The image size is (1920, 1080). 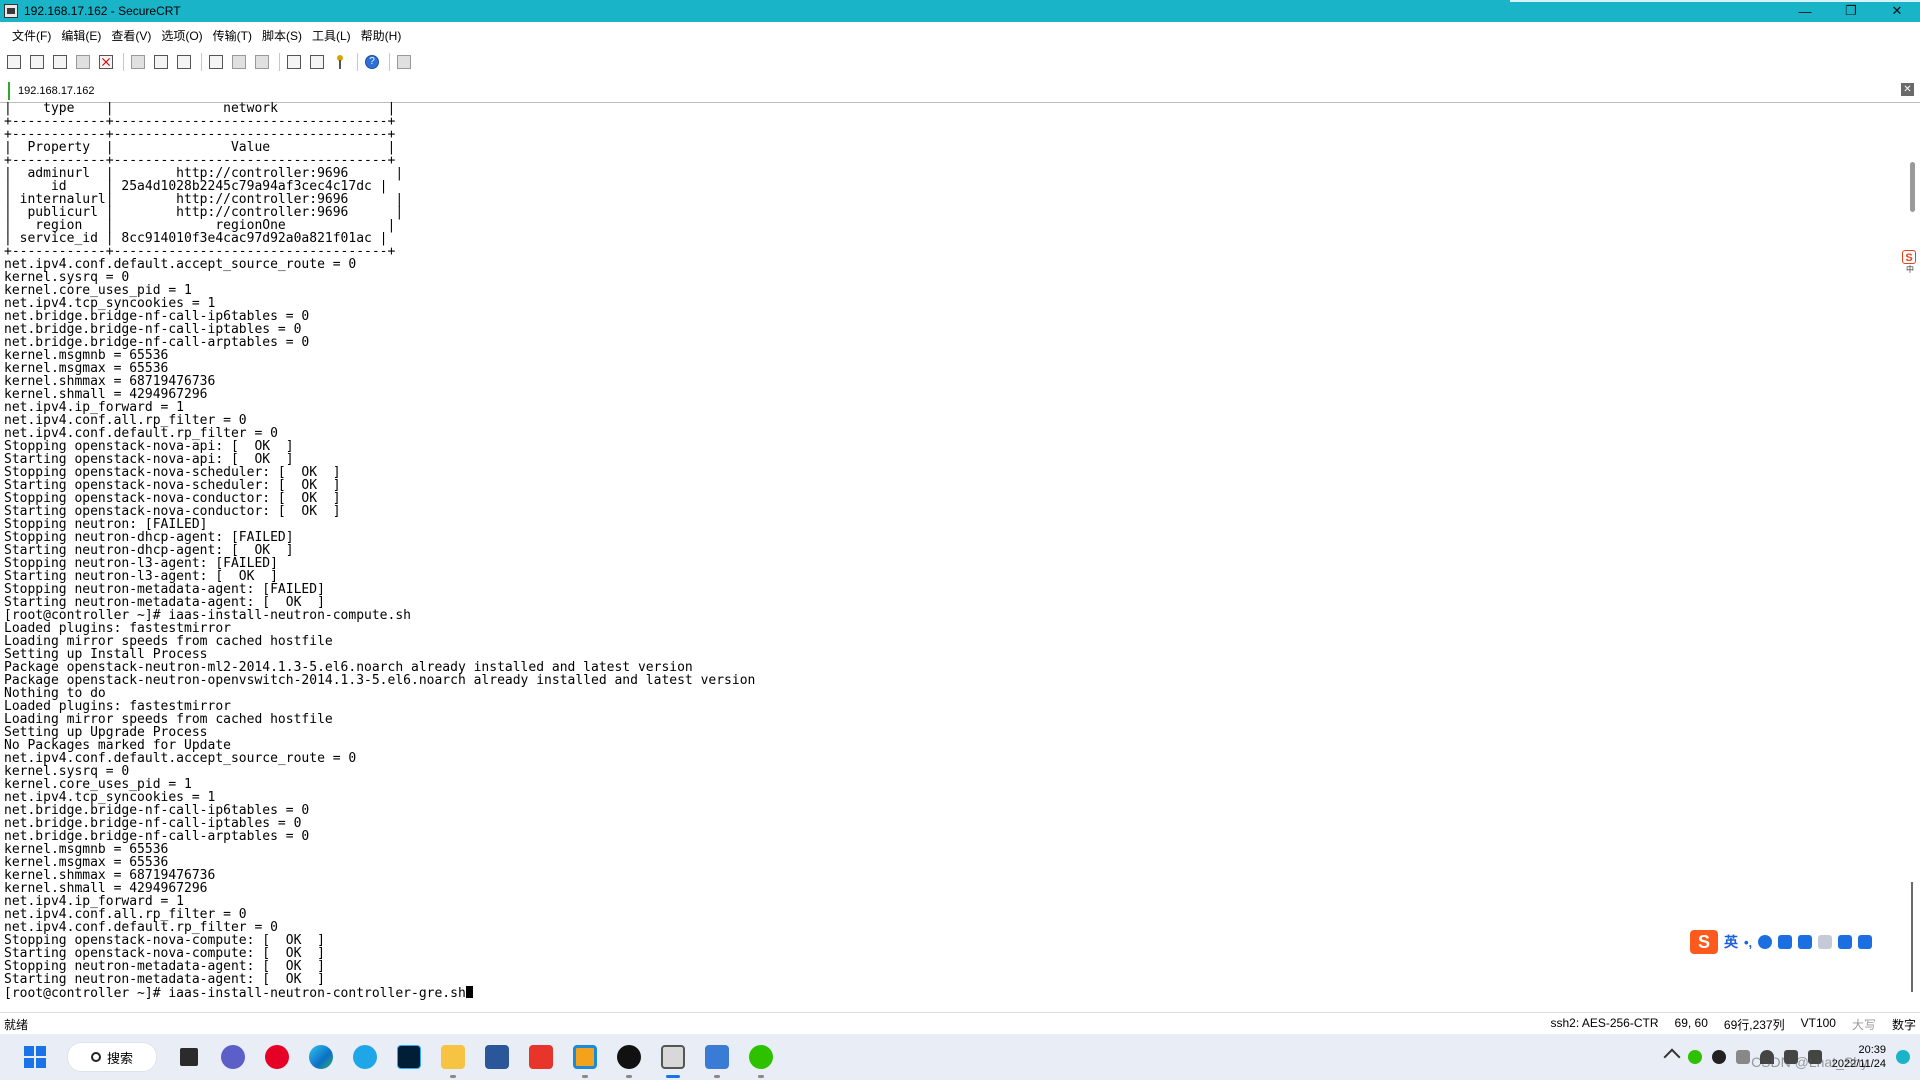 I want to click on keyboard-icon, so click(x=1805, y=942).